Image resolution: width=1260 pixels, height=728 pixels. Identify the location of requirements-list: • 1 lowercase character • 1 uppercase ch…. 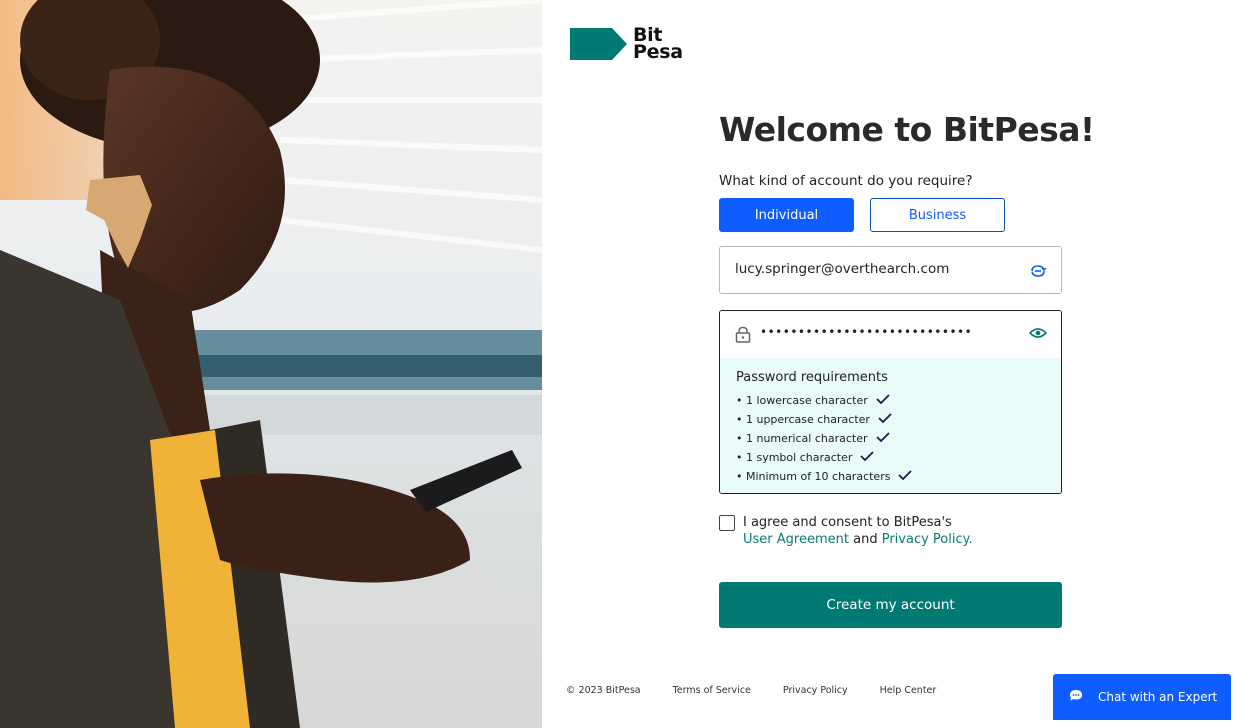
(890, 438).